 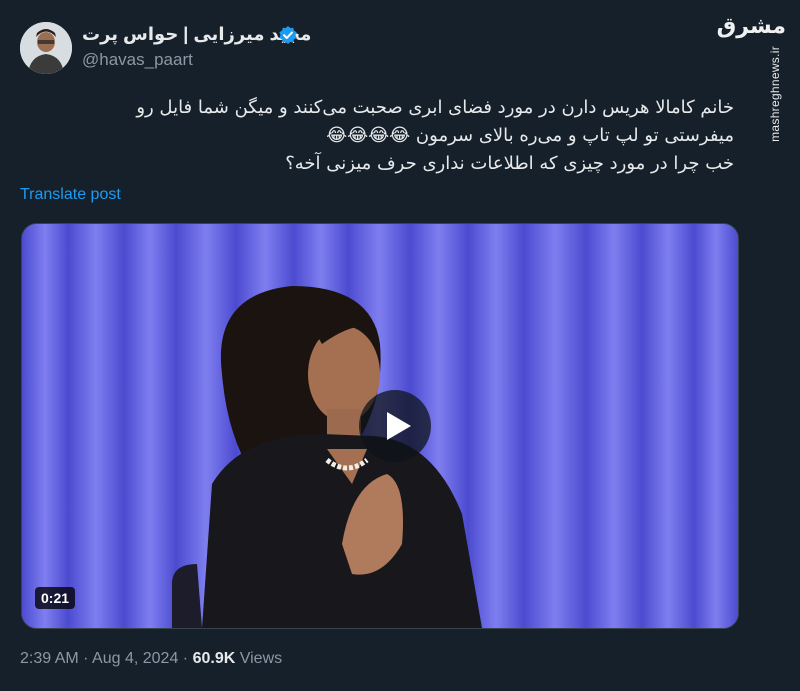 What do you see at coordinates (288, 35) in the screenshot?
I see `verified-badge-icon` at bounding box center [288, 35].